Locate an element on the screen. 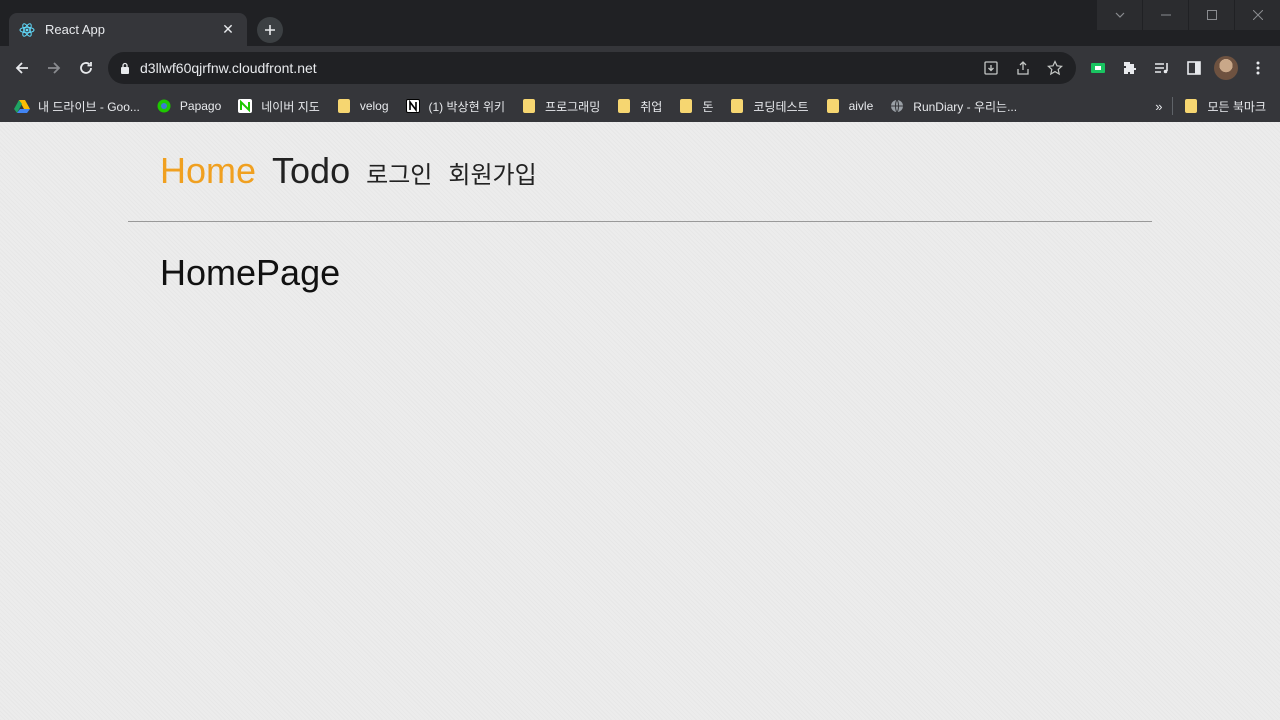  more-vert-icon is located at coordinates (1258, 68).